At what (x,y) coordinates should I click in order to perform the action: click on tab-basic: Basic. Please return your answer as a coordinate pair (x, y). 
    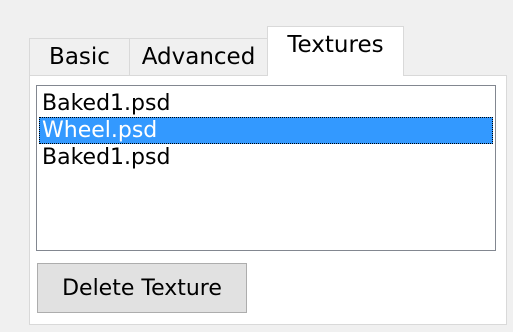
    Looking at the image, I should click on (79, 56).